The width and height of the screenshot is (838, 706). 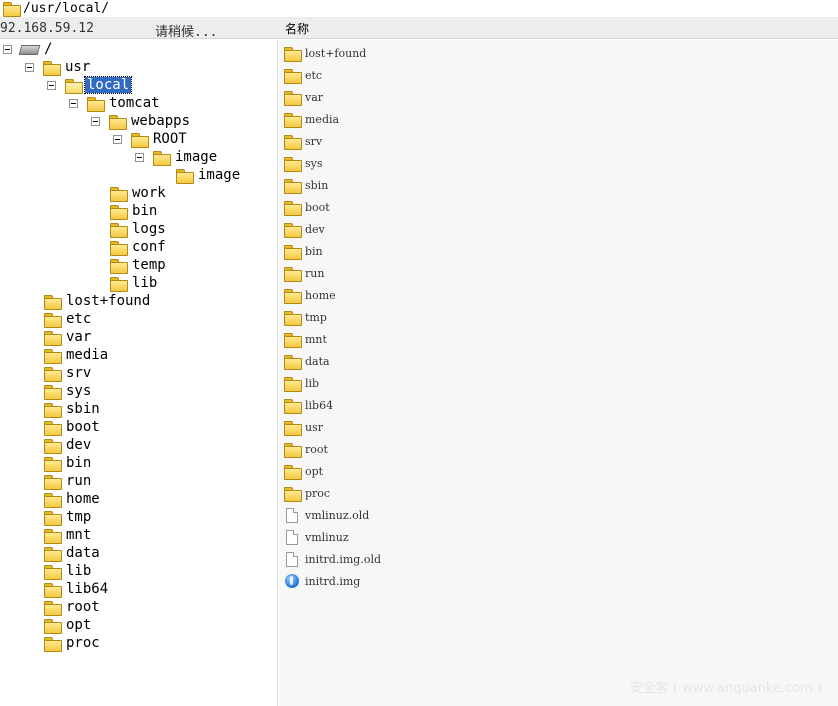 I want to click on tree-node-tomcat: tomcat, so click(x=115, y=103).